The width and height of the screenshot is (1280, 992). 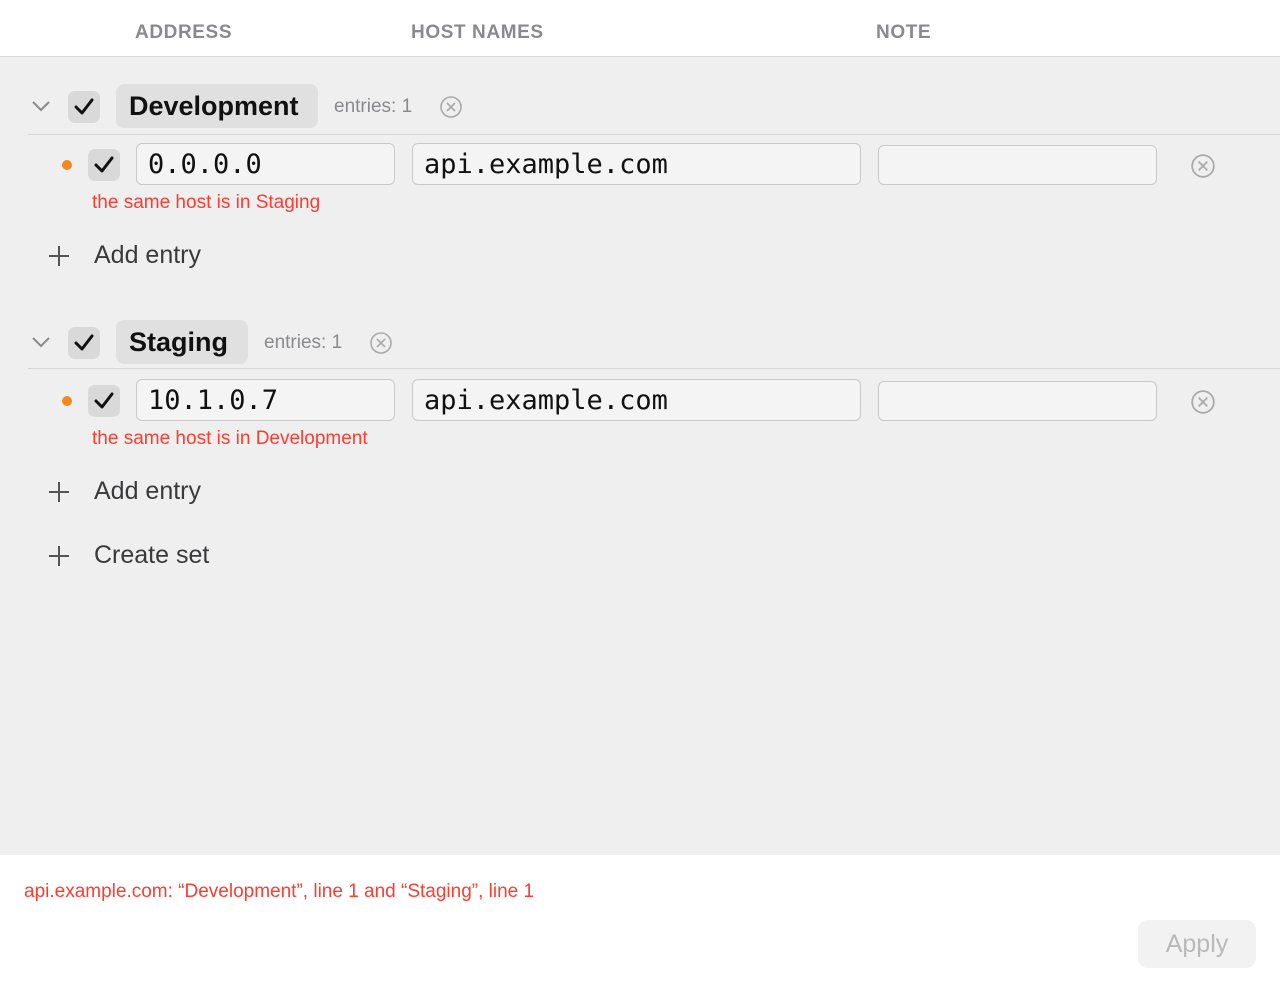 What do you see at coordinates (206, 202) in the screenshot?
I see `entry-error: the same host is in Staging` at bounding box center [206, 202].